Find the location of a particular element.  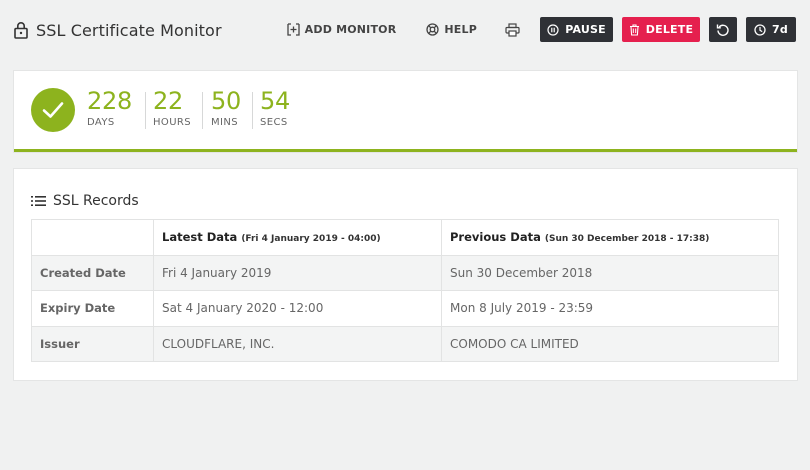

delete-button: DELETE is located at coordinates (661, 29).